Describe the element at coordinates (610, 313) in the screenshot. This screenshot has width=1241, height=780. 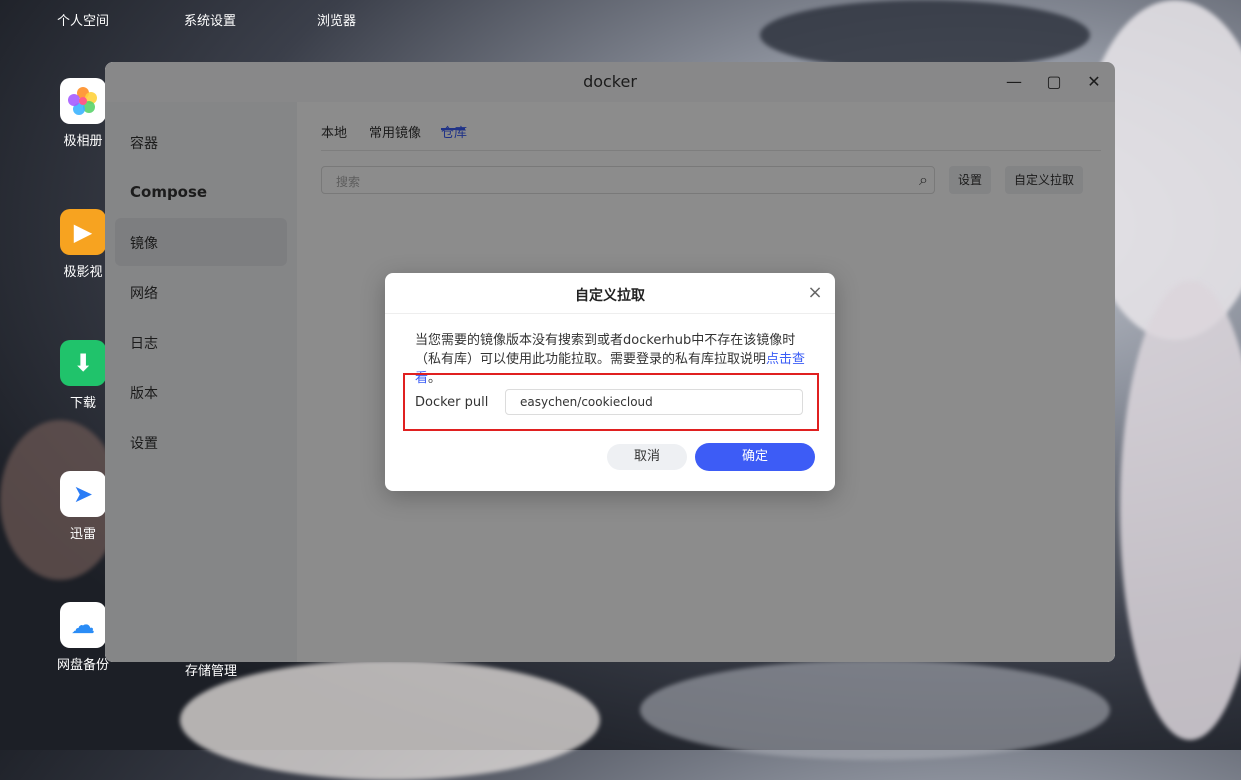
I see `dialog-divider` at that location.